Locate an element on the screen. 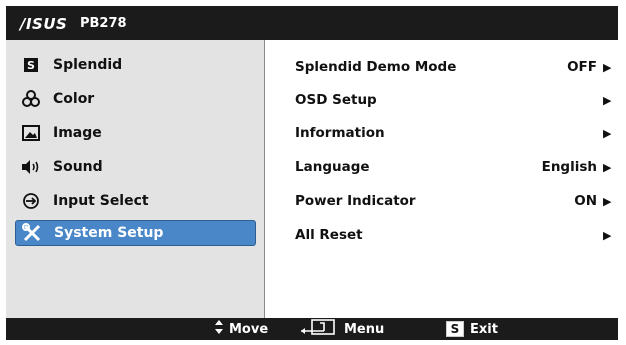 The height and width of the screenshot is (345, 626). splendid-icon: S is located at coordinates (31, 65).